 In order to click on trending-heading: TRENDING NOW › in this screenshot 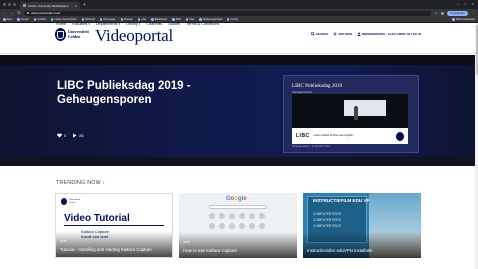, I will do `click(80, 183)`.